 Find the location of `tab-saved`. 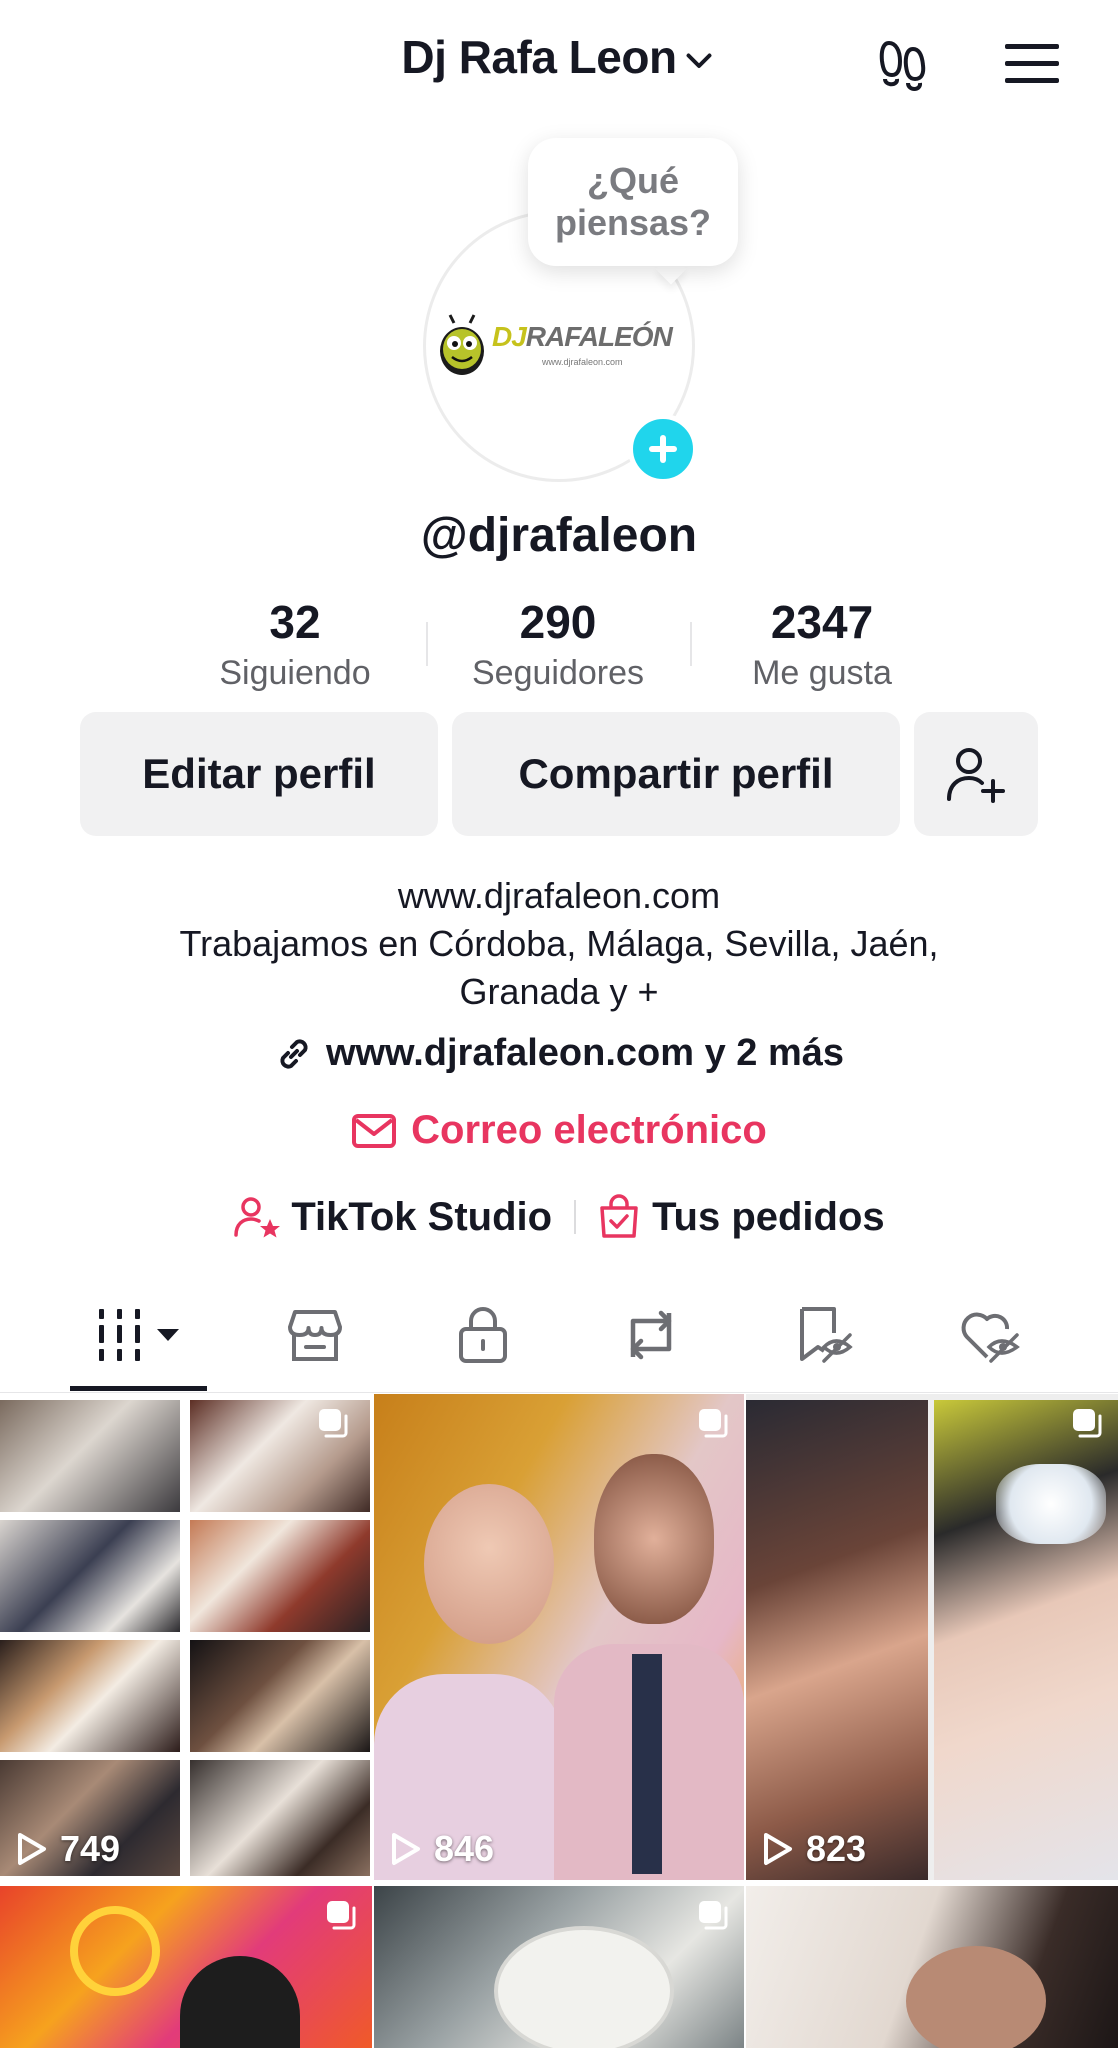

tab-saved is located at coordinates (824, 1335).